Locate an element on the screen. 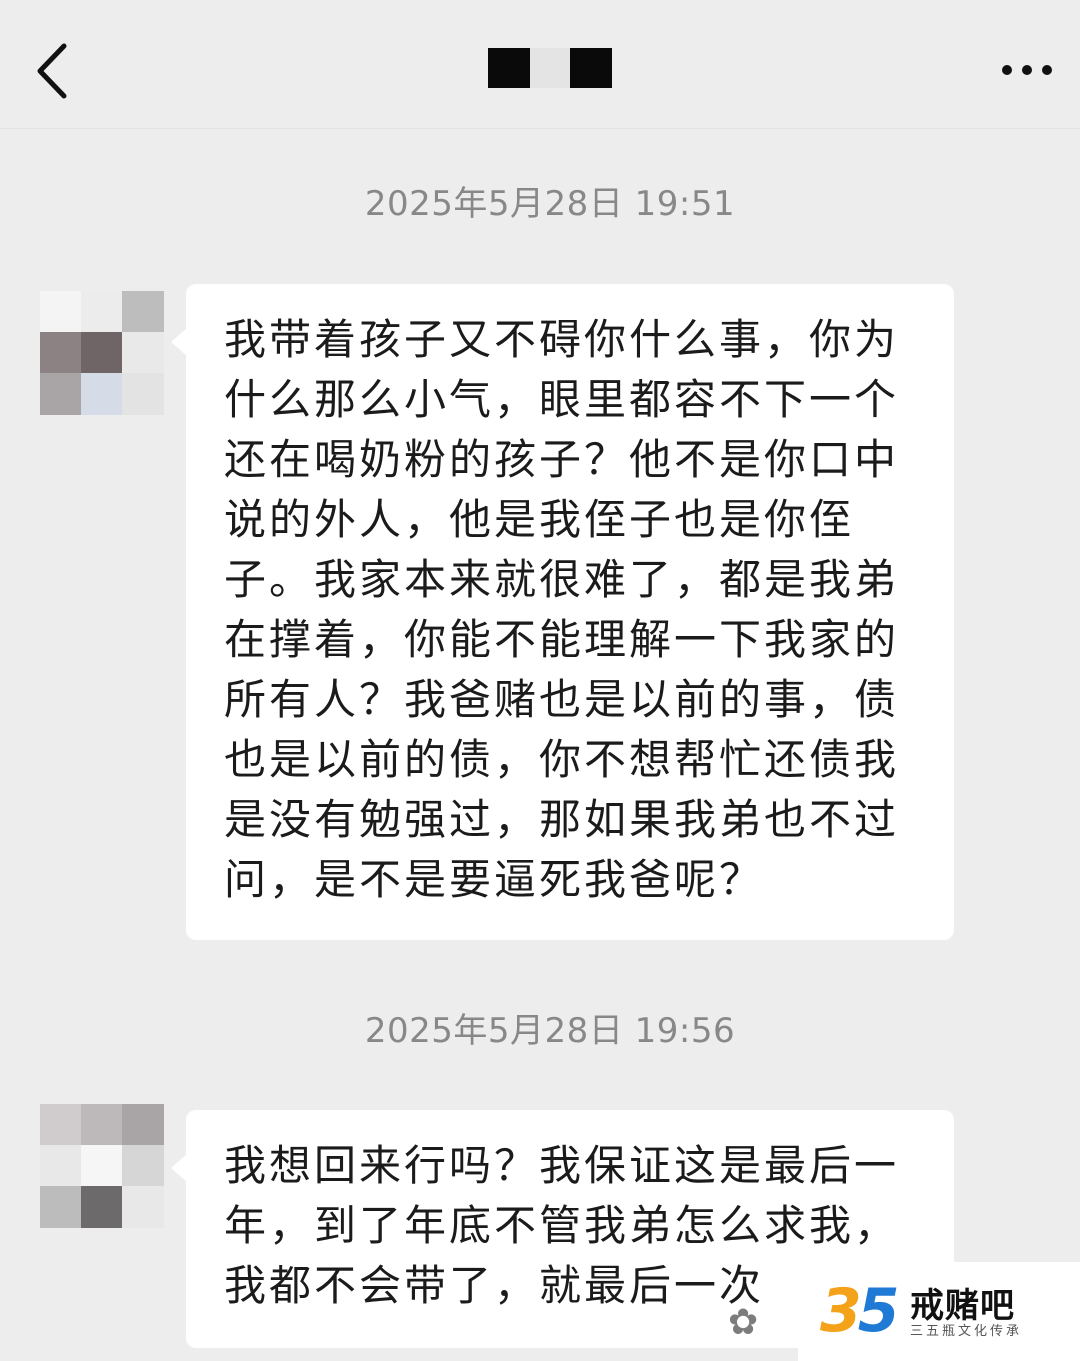 This screenshot has height=1361, width=1080. brand-number-five: 5 is located at coordinates (878, 1311).